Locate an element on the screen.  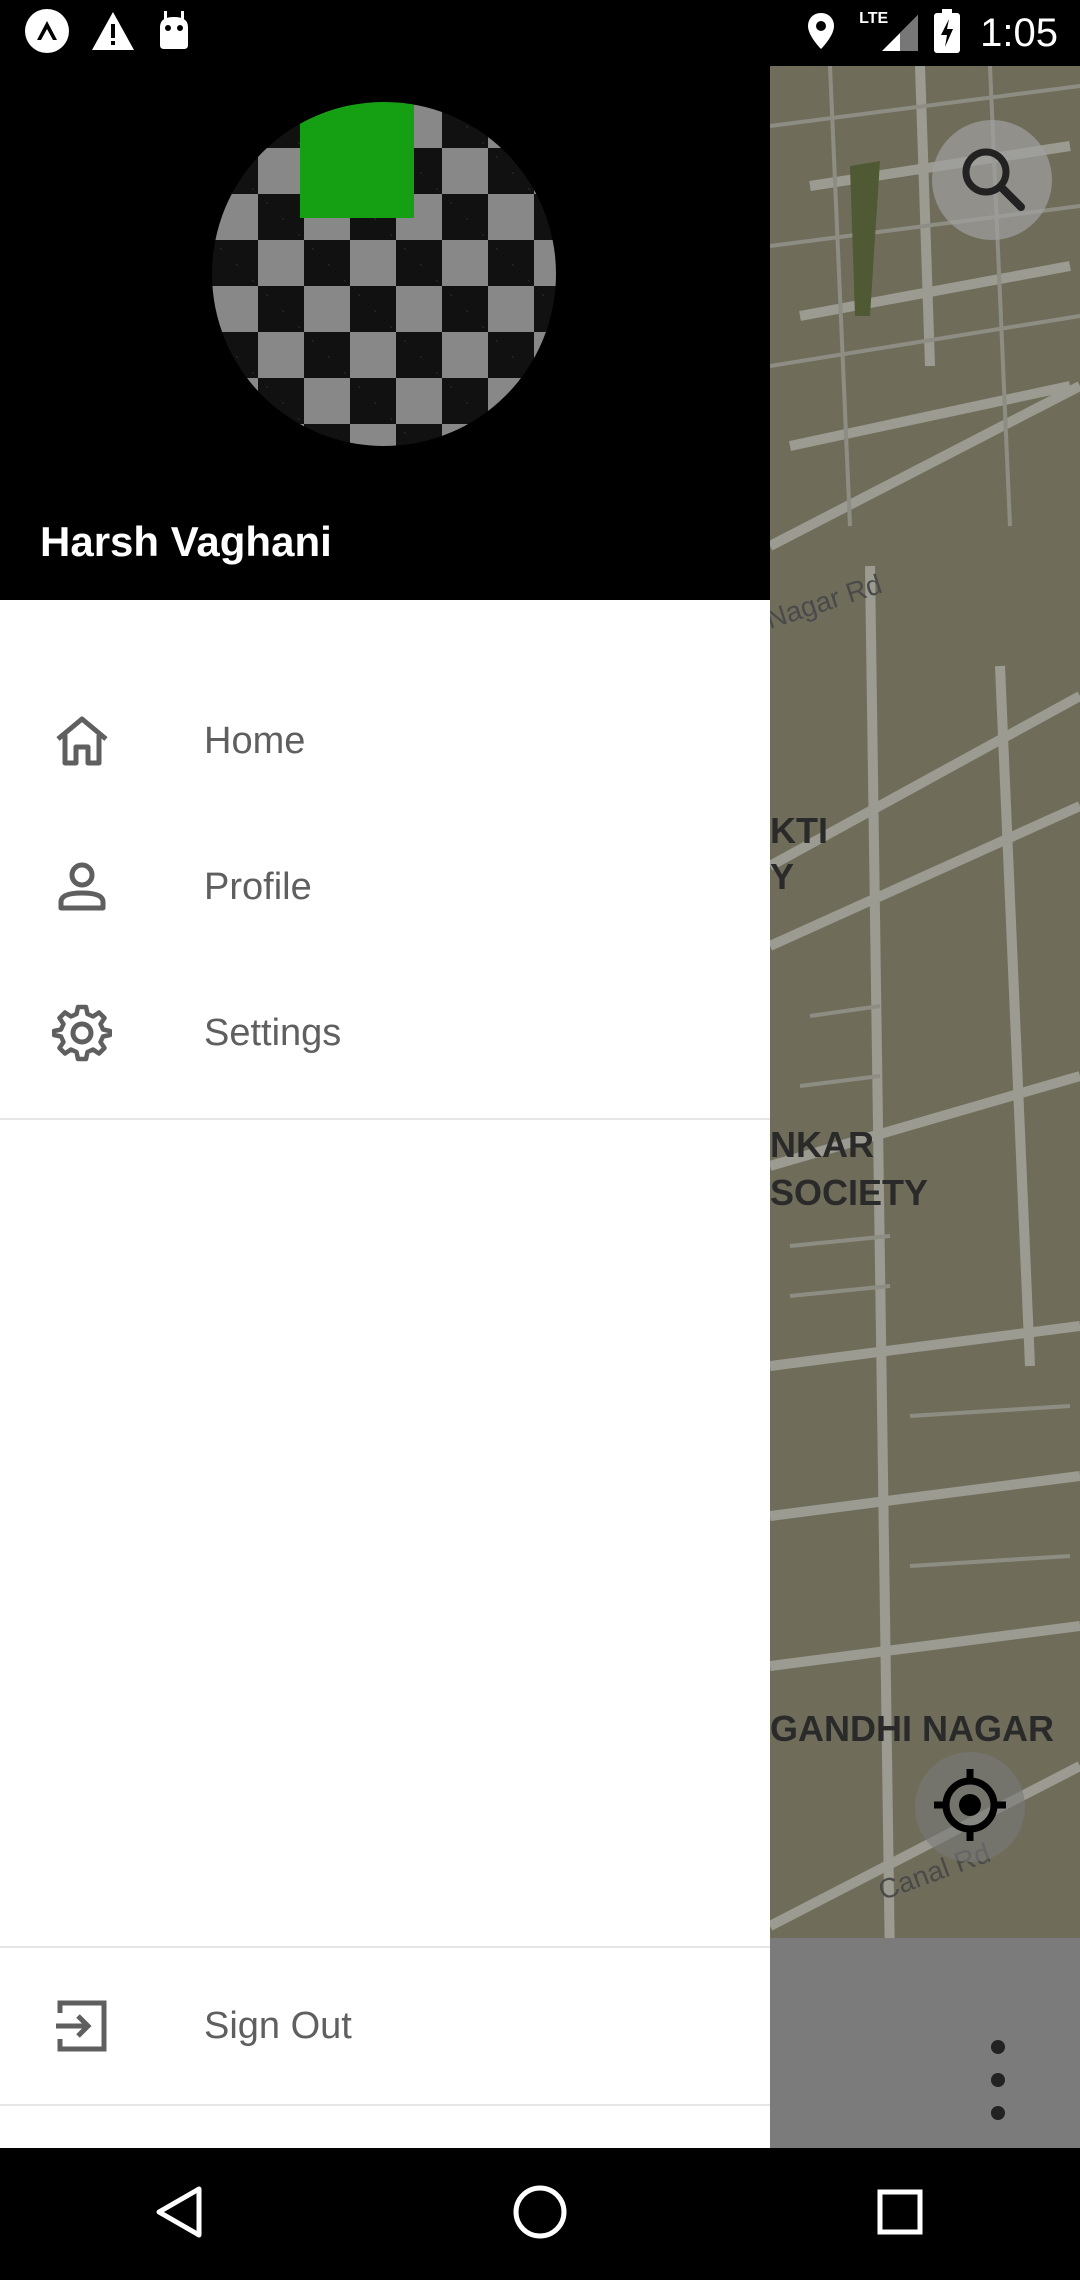
crosshair-icon is located at coordinates (970, 1807).